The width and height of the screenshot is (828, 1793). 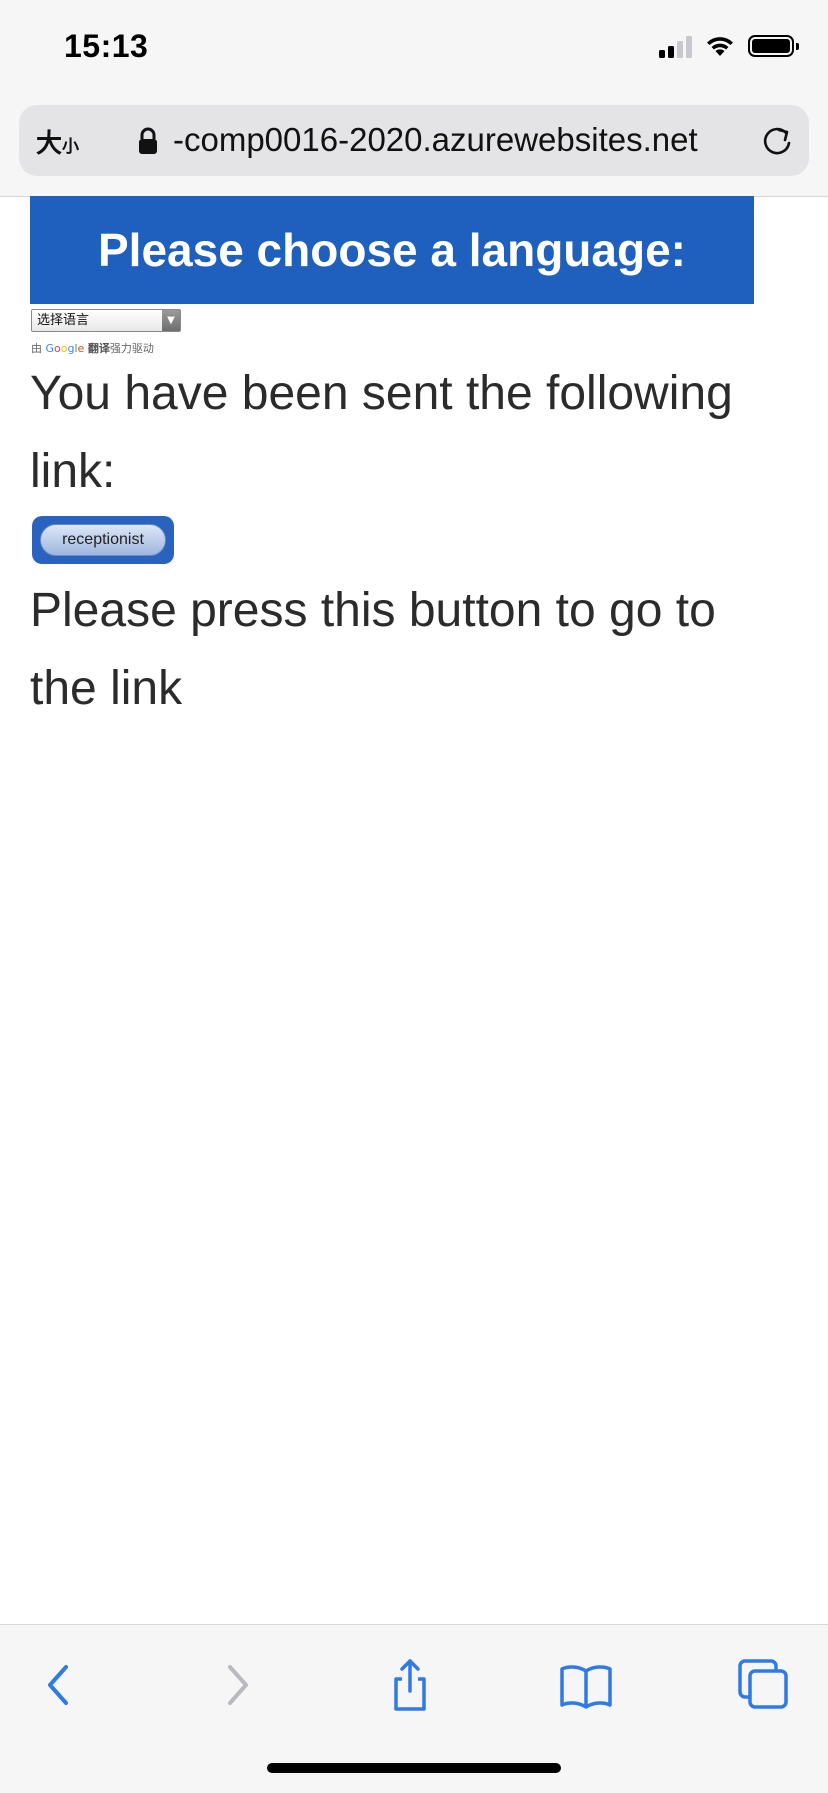 I want to click on powered-by-google-translate: 由 Google 翻译强力驱动, so click(x=92, y=348).